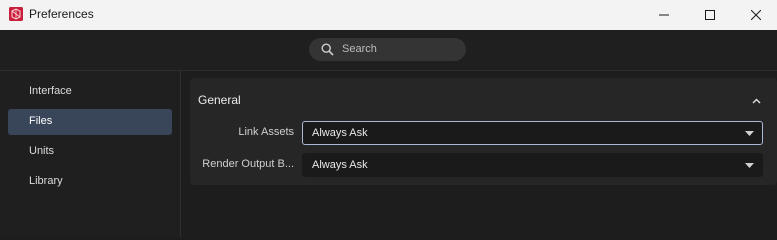  Describe the element at coordinates (16, 14) in the screenshot. I see `app-logo-icon` at that location.